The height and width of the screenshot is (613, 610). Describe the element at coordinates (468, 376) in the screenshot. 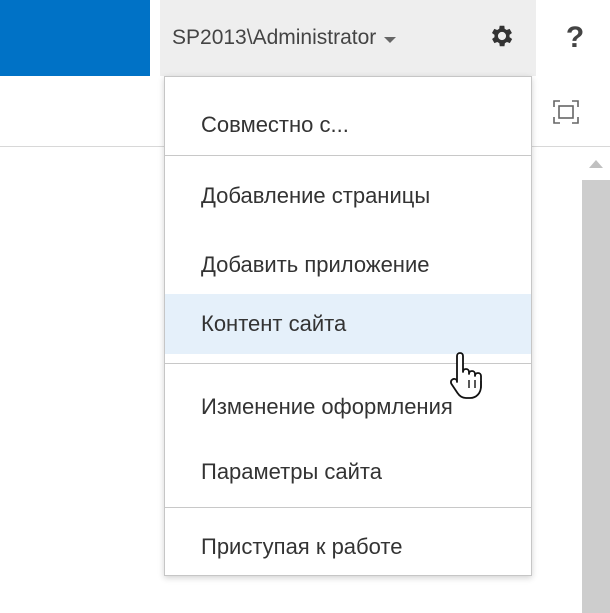

I see `hand-pointer-icon` at that location.